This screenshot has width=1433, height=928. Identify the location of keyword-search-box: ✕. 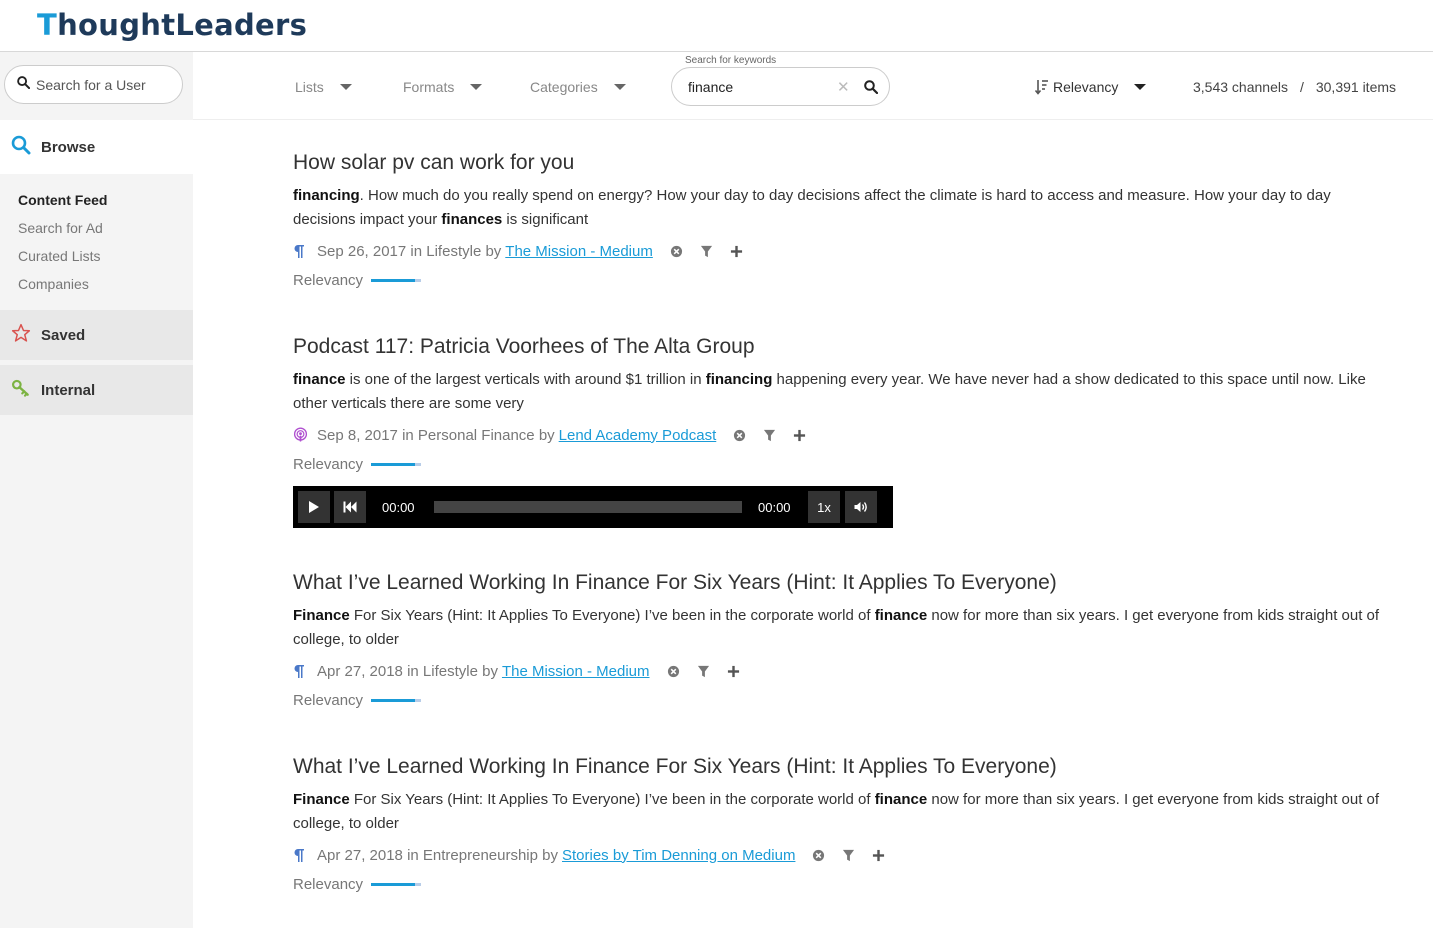
(780, 86).